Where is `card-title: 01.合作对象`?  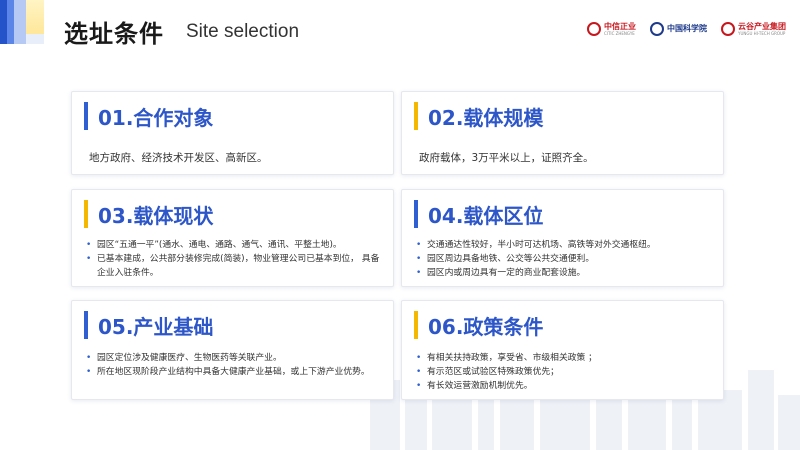 card-title: 01.合作对象 is located at coordinates (156, 117).